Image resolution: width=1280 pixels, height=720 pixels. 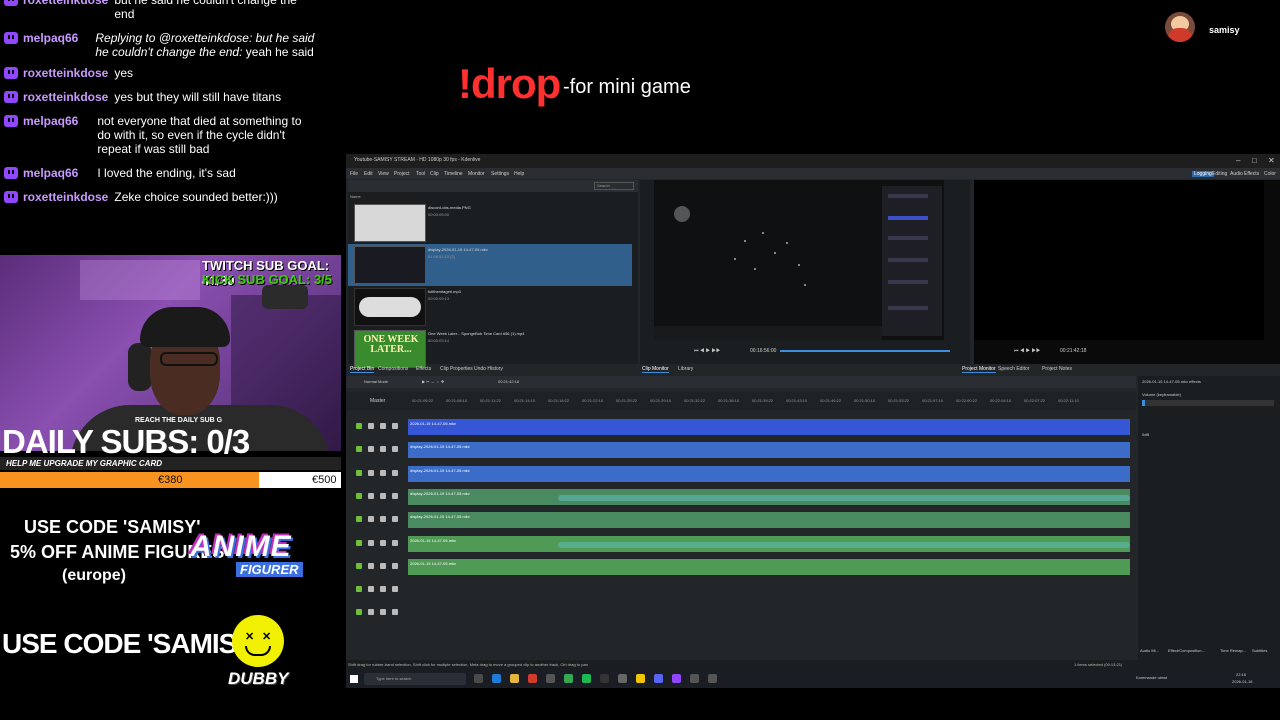 I want to click on layout-editing: Editing, so click(x=1219, y=174).